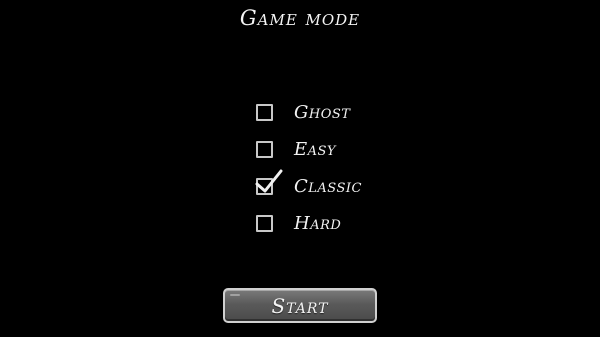 Image resolution: width=600 pixels, height=337 pixels. I want to click on game-mode-options: Ghost Easy Classic Hard, so click(354, 168).